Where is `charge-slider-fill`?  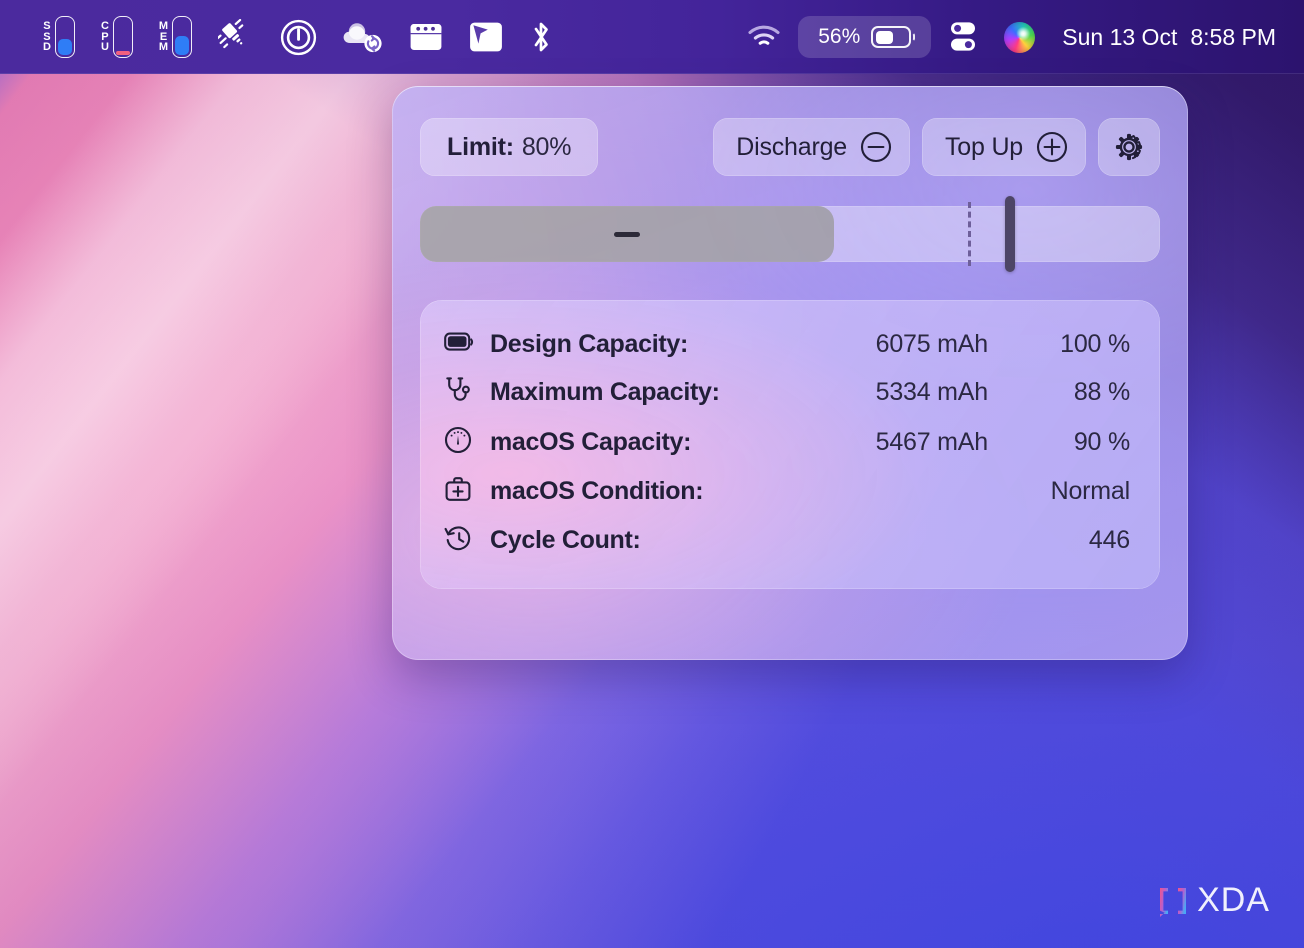 charge-slider-fill is located at coordinates (627, 234).